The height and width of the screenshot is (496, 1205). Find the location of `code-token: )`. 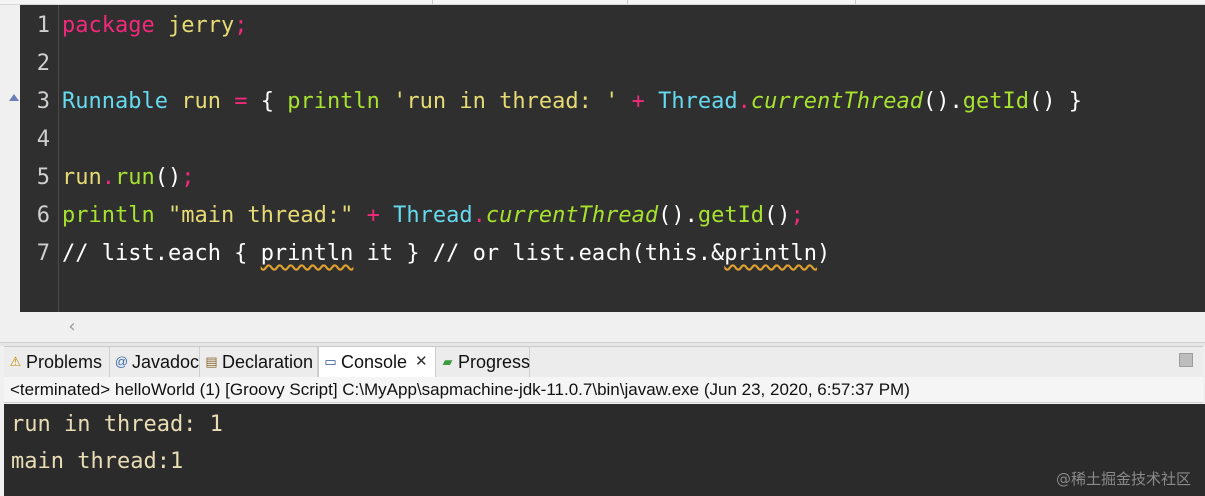

code-token: ) is located at coordinates (824, 253).